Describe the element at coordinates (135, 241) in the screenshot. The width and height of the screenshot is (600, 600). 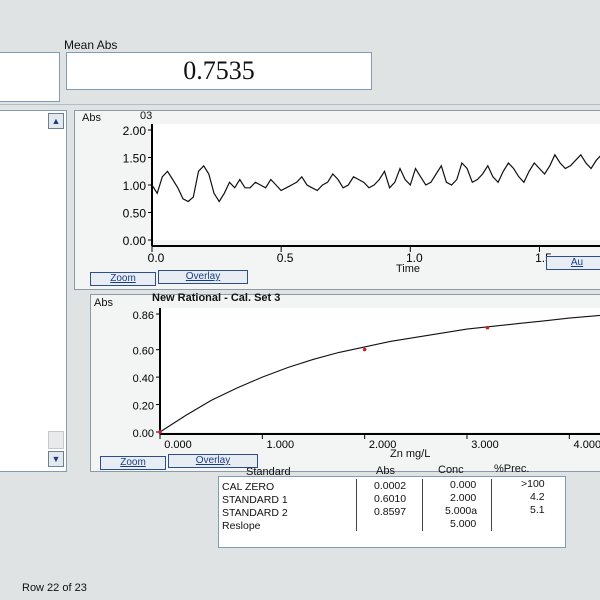
I see `time-y-tick-label: 0.00` at that location.